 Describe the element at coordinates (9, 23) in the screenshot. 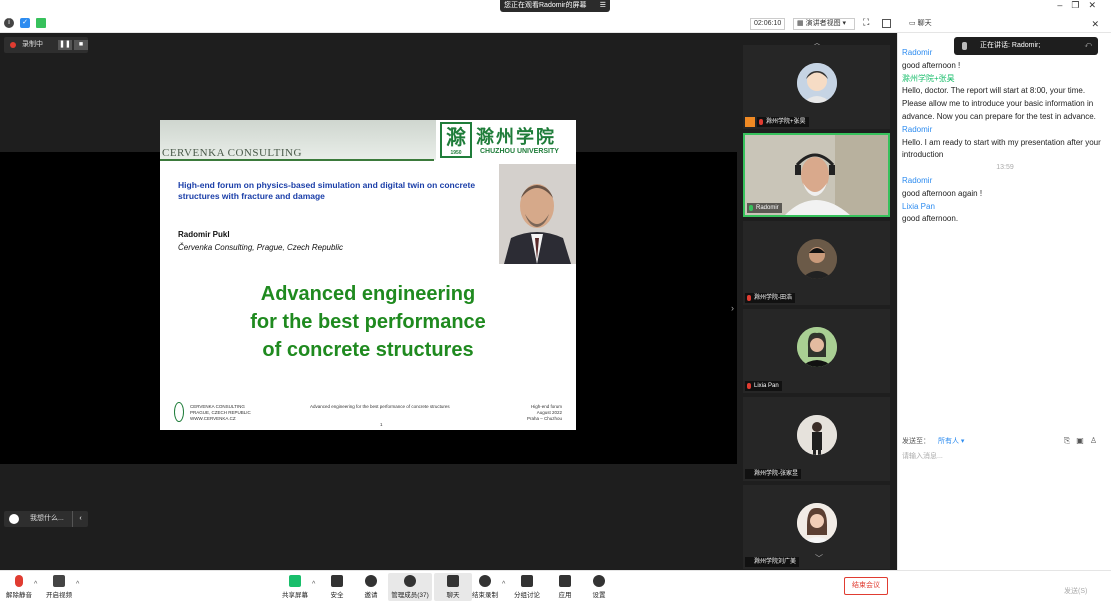

I see `info-icon: i` at that location.